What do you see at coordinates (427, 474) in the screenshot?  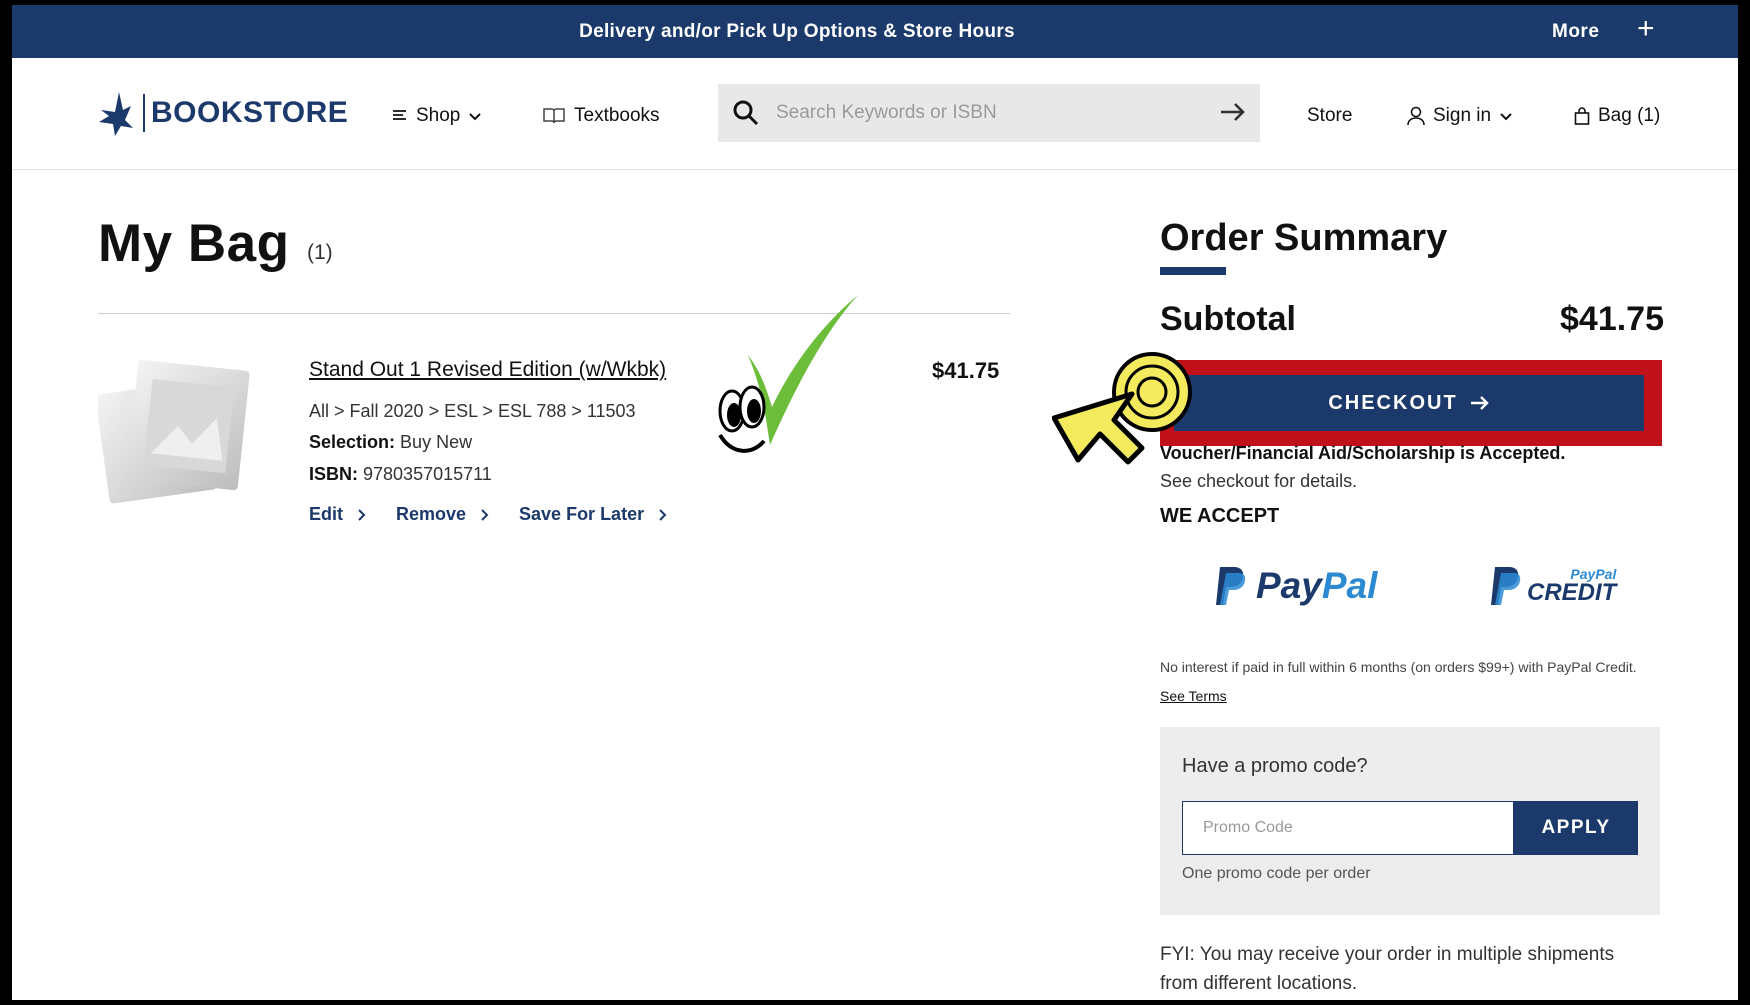 I see `isbn-value: 9780357015711` at bounding box center [427, 474].